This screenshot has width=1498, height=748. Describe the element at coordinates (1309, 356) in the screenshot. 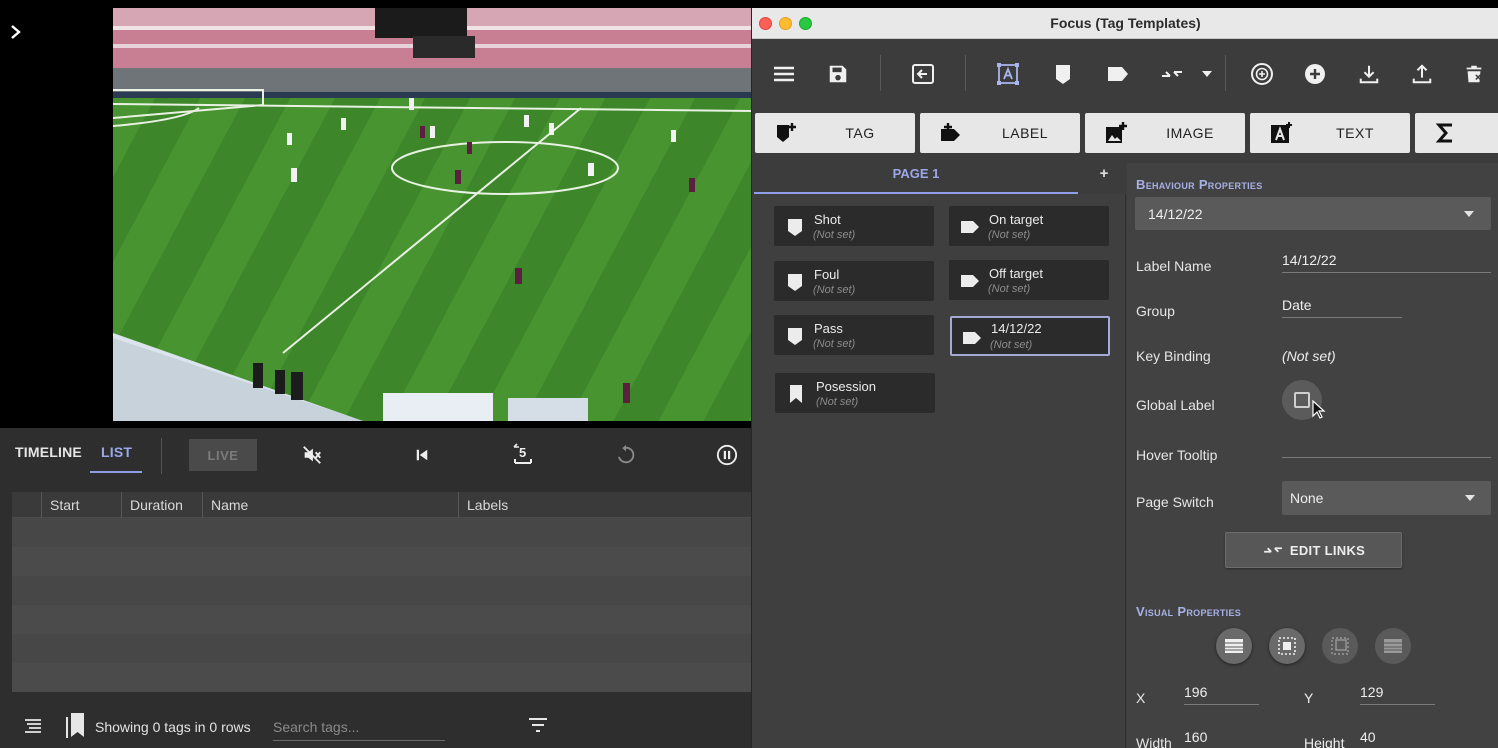

I see `key-binding-value: (Not set)` at that location.